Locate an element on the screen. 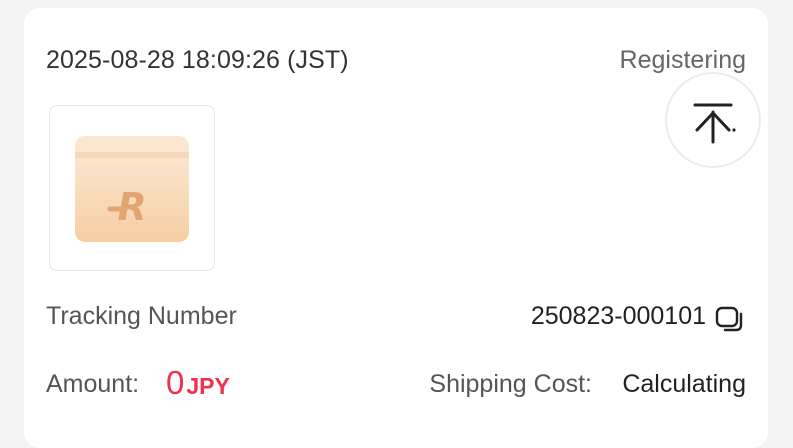 This screenshot has height=448, width=793. copy-icon is located at coordinates (731, 319).